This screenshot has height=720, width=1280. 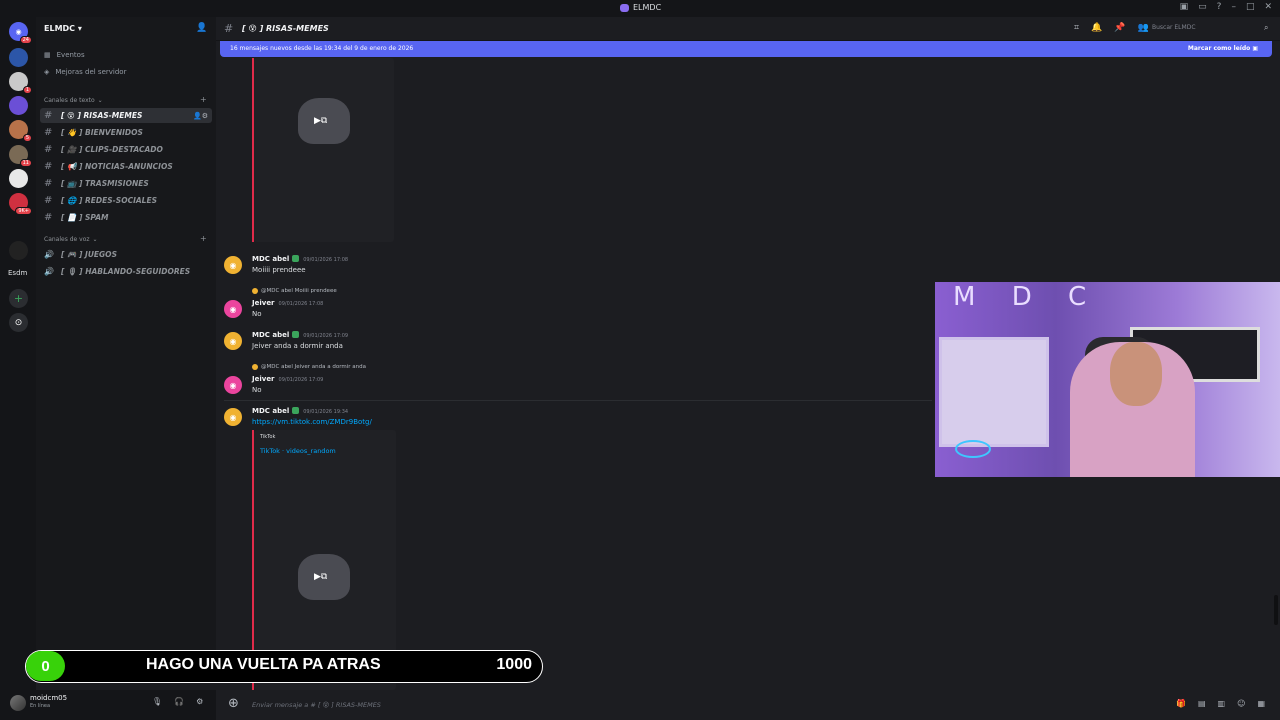 What do you see at coordinates (126, 166) in the screenshot?
I see `channel-noticias-anuncios: # [ 📢 ] NOTICIAS-ANUNCIOS` at bounding box center [126, 166].